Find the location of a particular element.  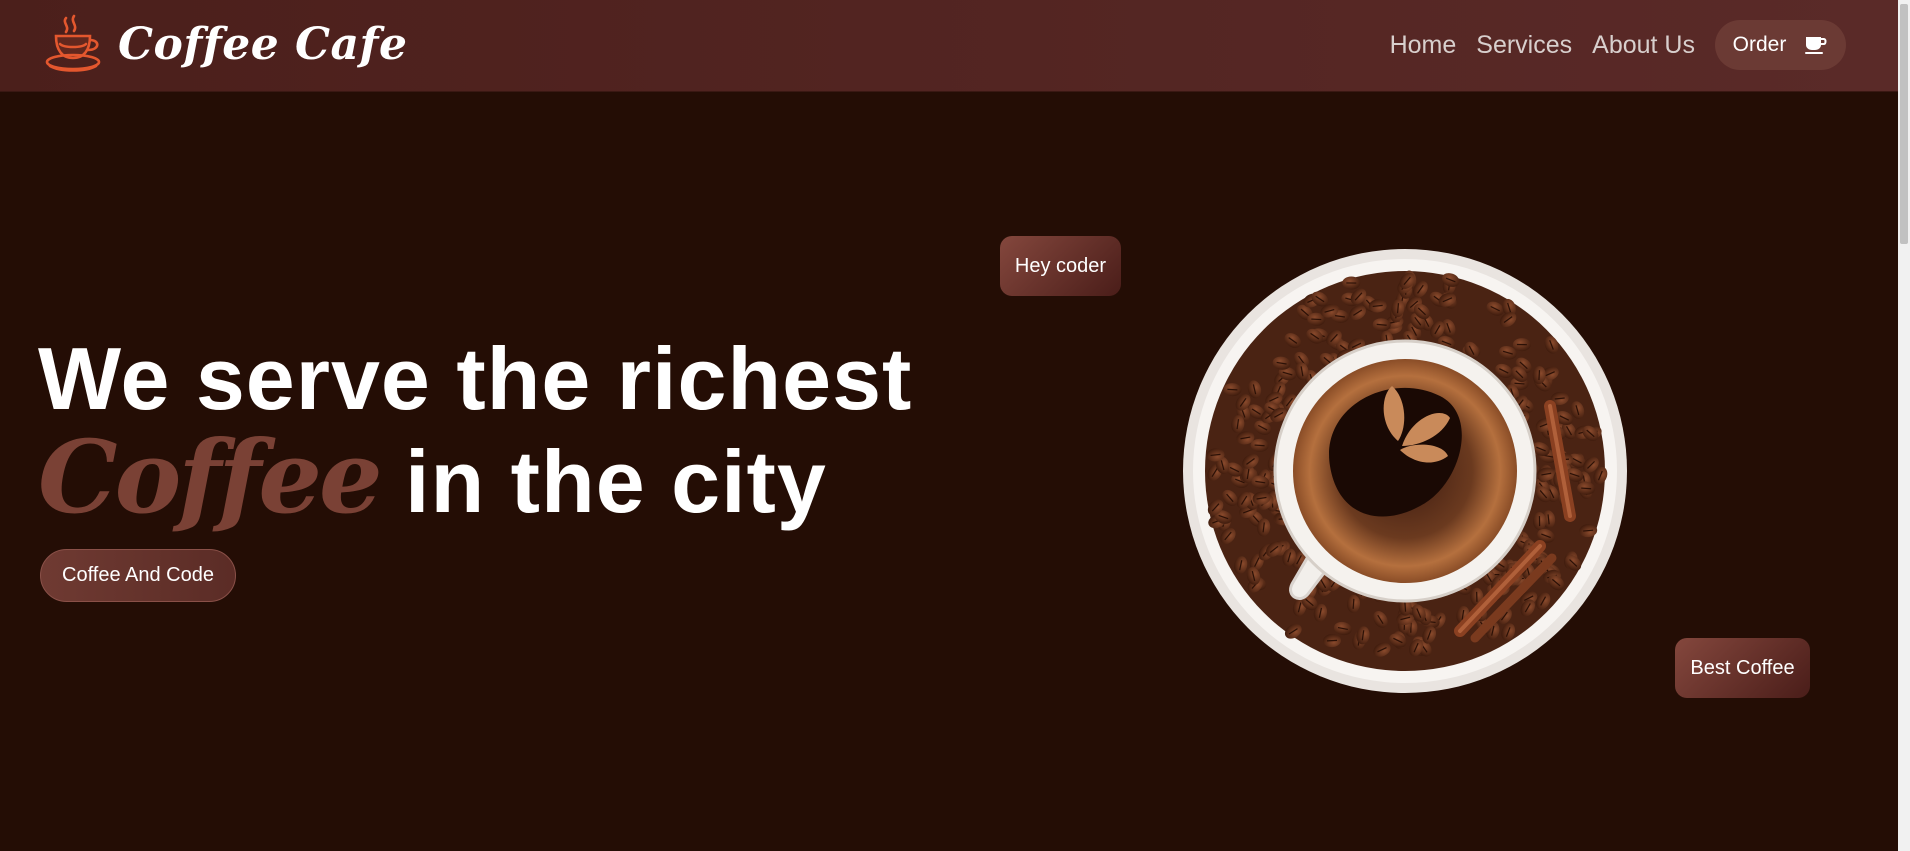

brand: Coffee Cafe is located at coordinates (225, 44).